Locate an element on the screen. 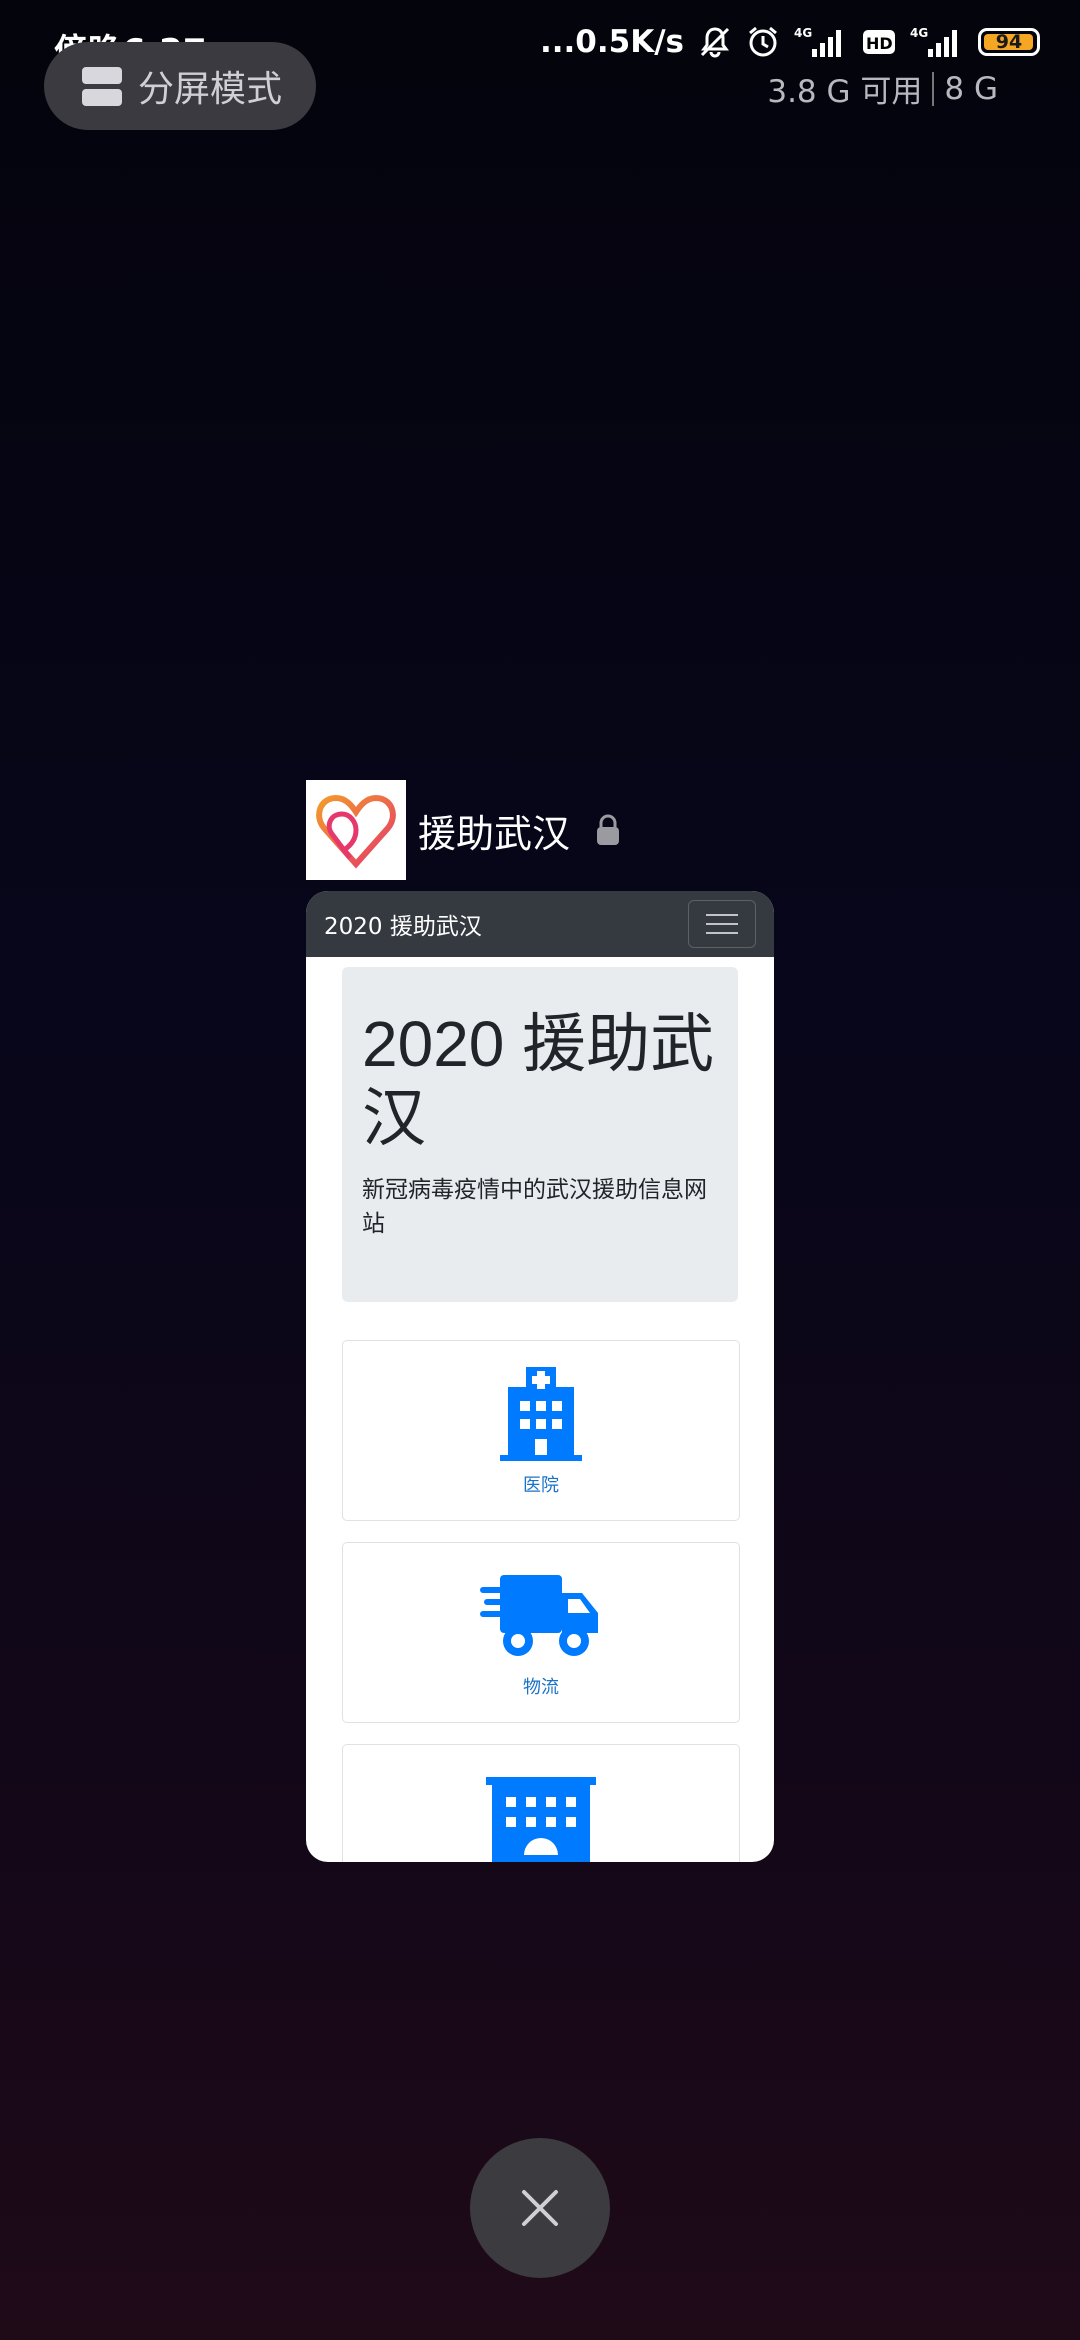 This screenshot has height=2340, width=1080. svg-text: HD is located at coordinates (879, 43).